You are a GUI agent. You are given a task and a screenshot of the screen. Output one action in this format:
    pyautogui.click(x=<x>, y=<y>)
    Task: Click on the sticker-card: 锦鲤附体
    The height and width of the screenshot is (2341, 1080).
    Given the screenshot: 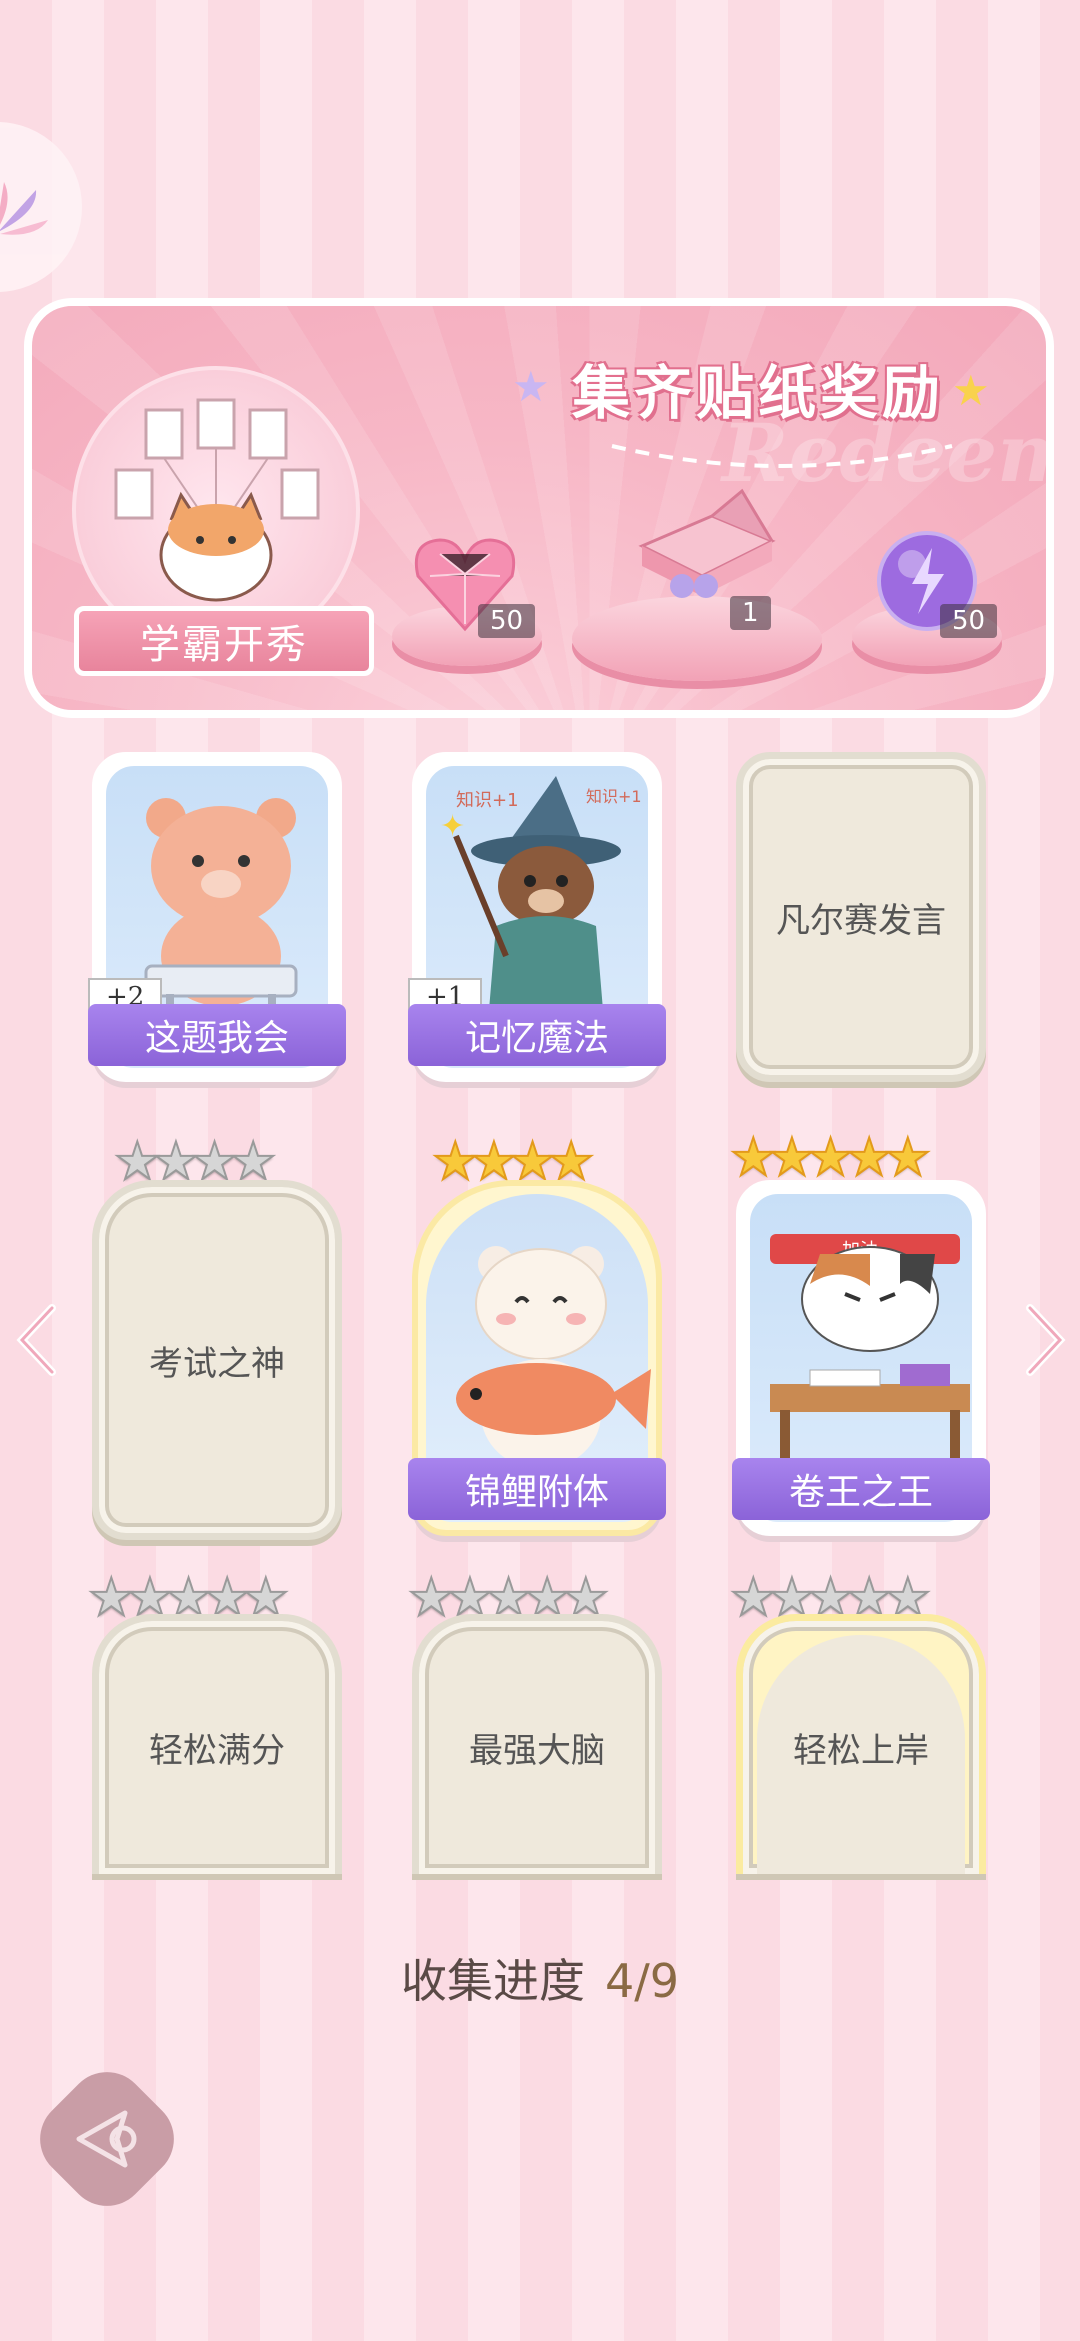 What is the action you would take?
    pyautogui.click(x=537, y=1358)
    